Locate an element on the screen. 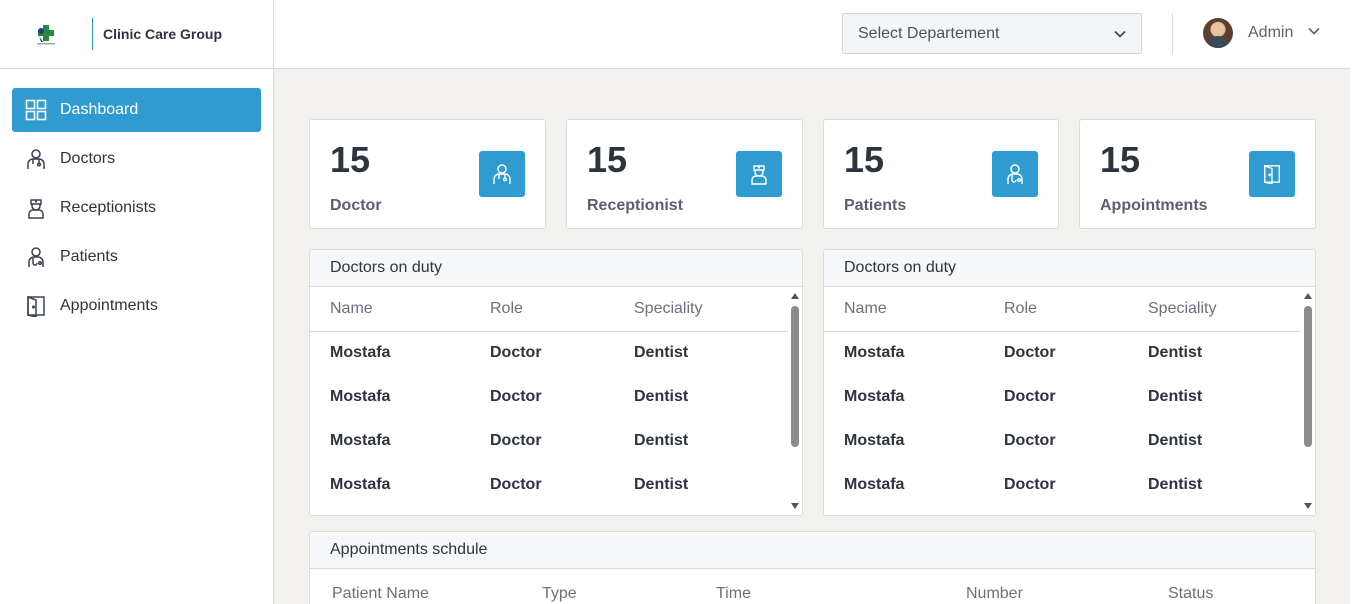 This screenshot has height=604, width=1353. header-divider is located at coordinates (1172, 33).